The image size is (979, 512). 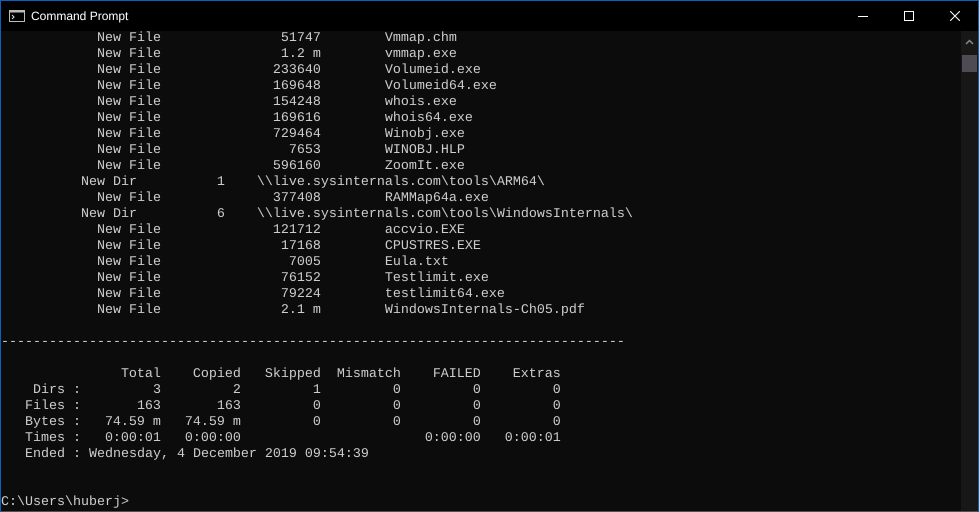 What do you see at coordinates (292, 374) in the screenshot?
I see `column-header: Skipped` at bounding box center [292, 374].